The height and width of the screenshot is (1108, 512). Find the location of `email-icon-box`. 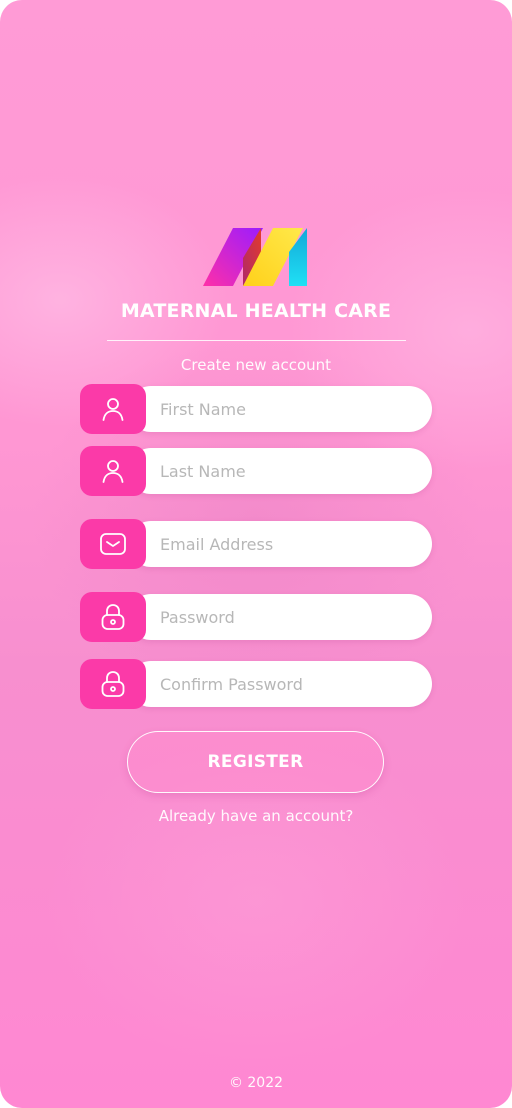

email-icon-box is located at coordinates (113, 544).